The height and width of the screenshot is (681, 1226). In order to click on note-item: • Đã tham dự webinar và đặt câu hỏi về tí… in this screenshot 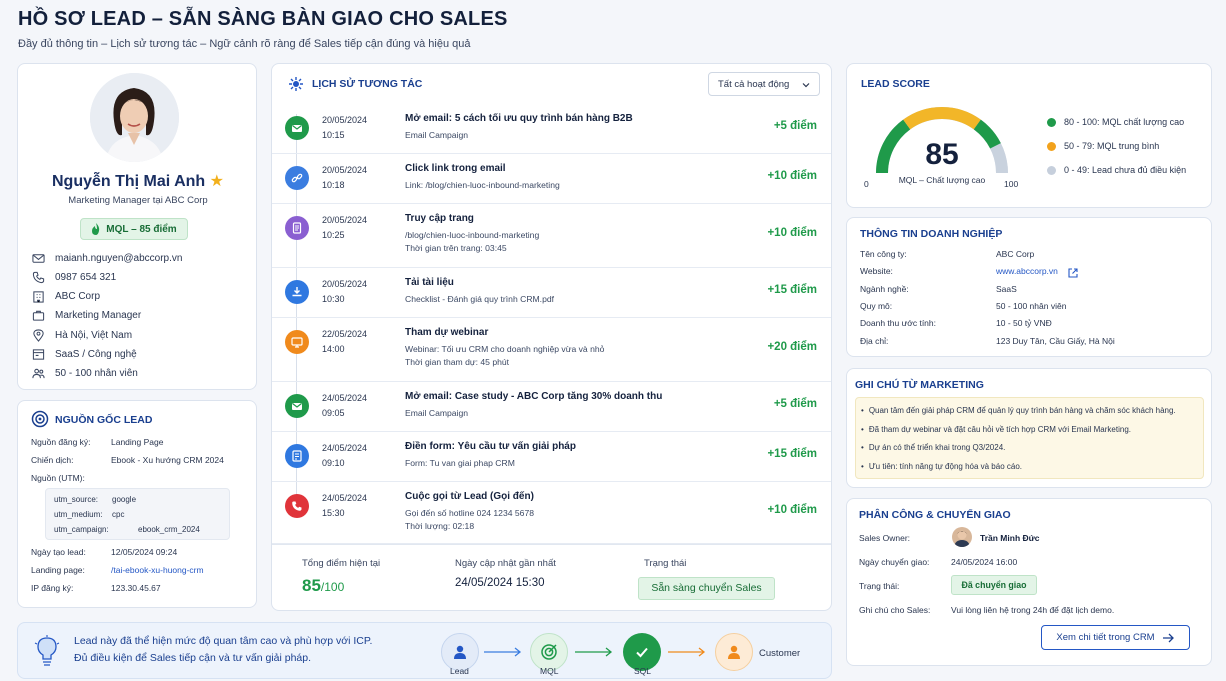, I will do `click(996, 429)`.